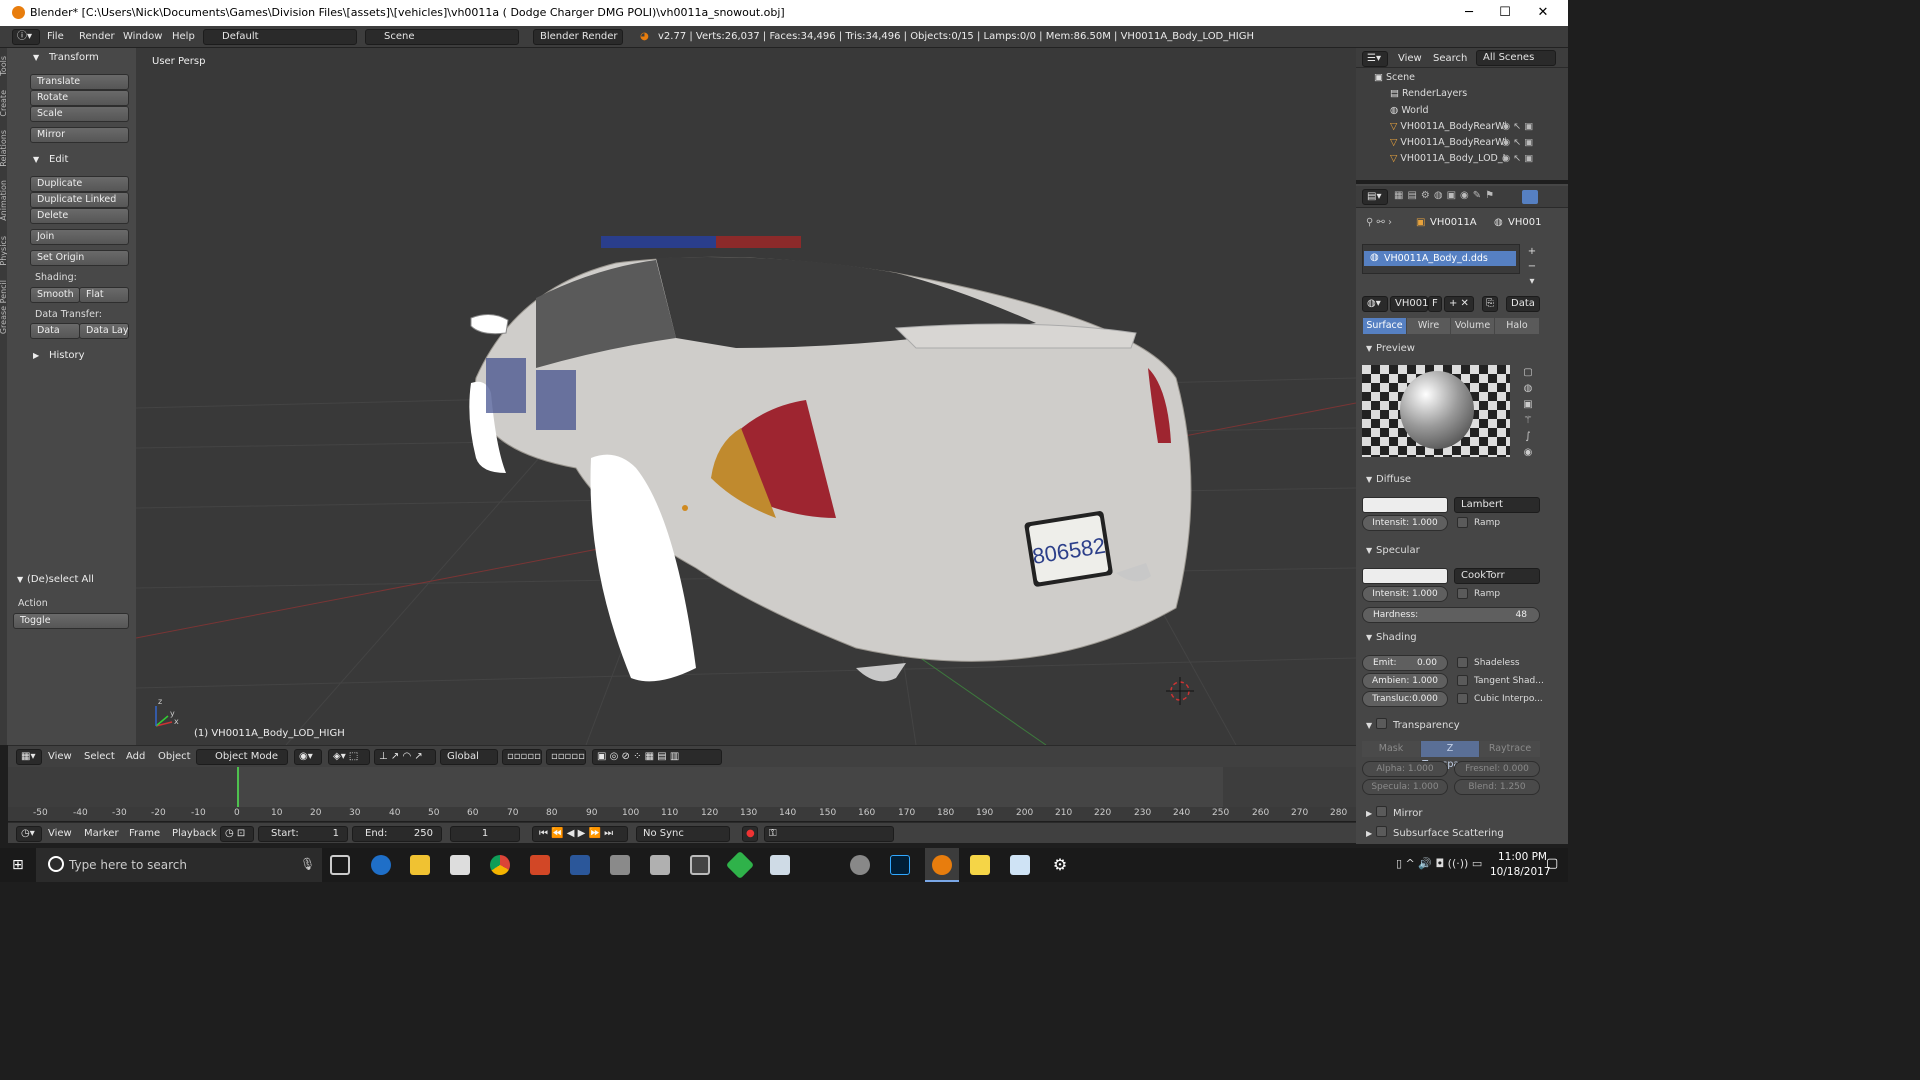 The width and height of the screenshot is (1920, 1080). What do you see at coordinates (308, 757) in the screenshot?
I see `viewport-shading-icon: ◉▾` at bounding box center [308, 757].